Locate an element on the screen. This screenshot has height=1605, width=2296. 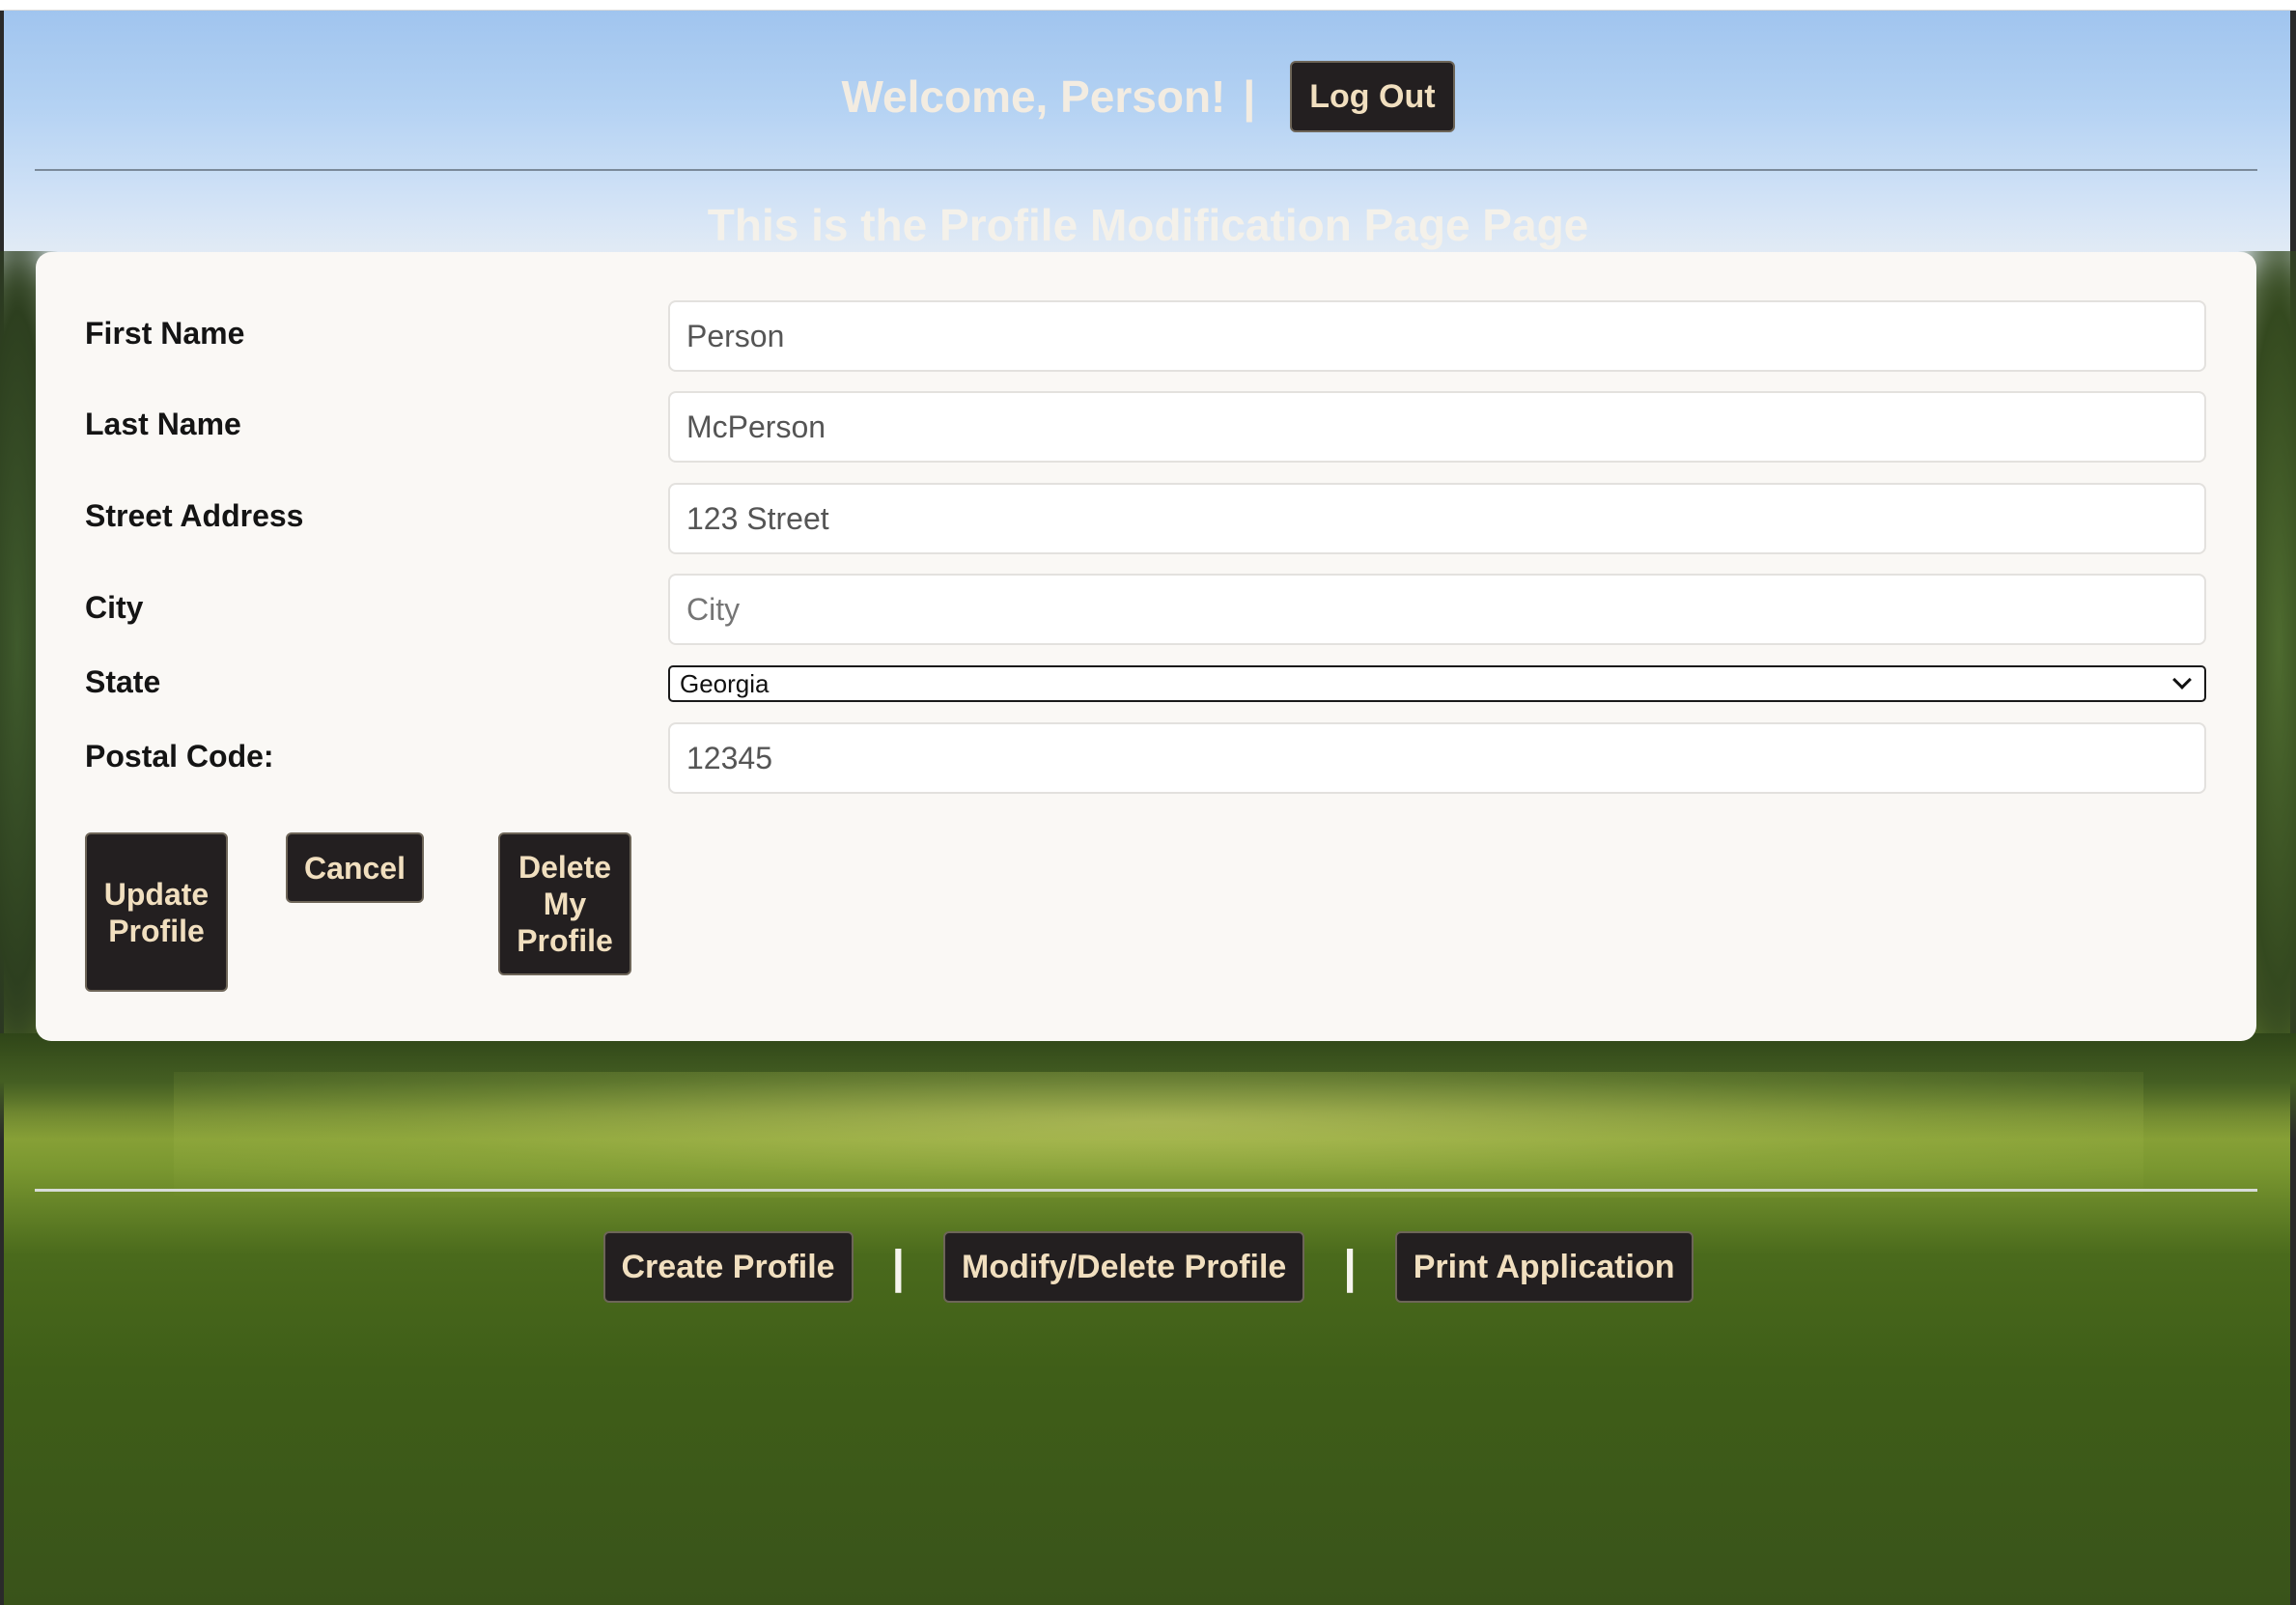
last-name-label: Last Name is located at coordinates (163, 424).